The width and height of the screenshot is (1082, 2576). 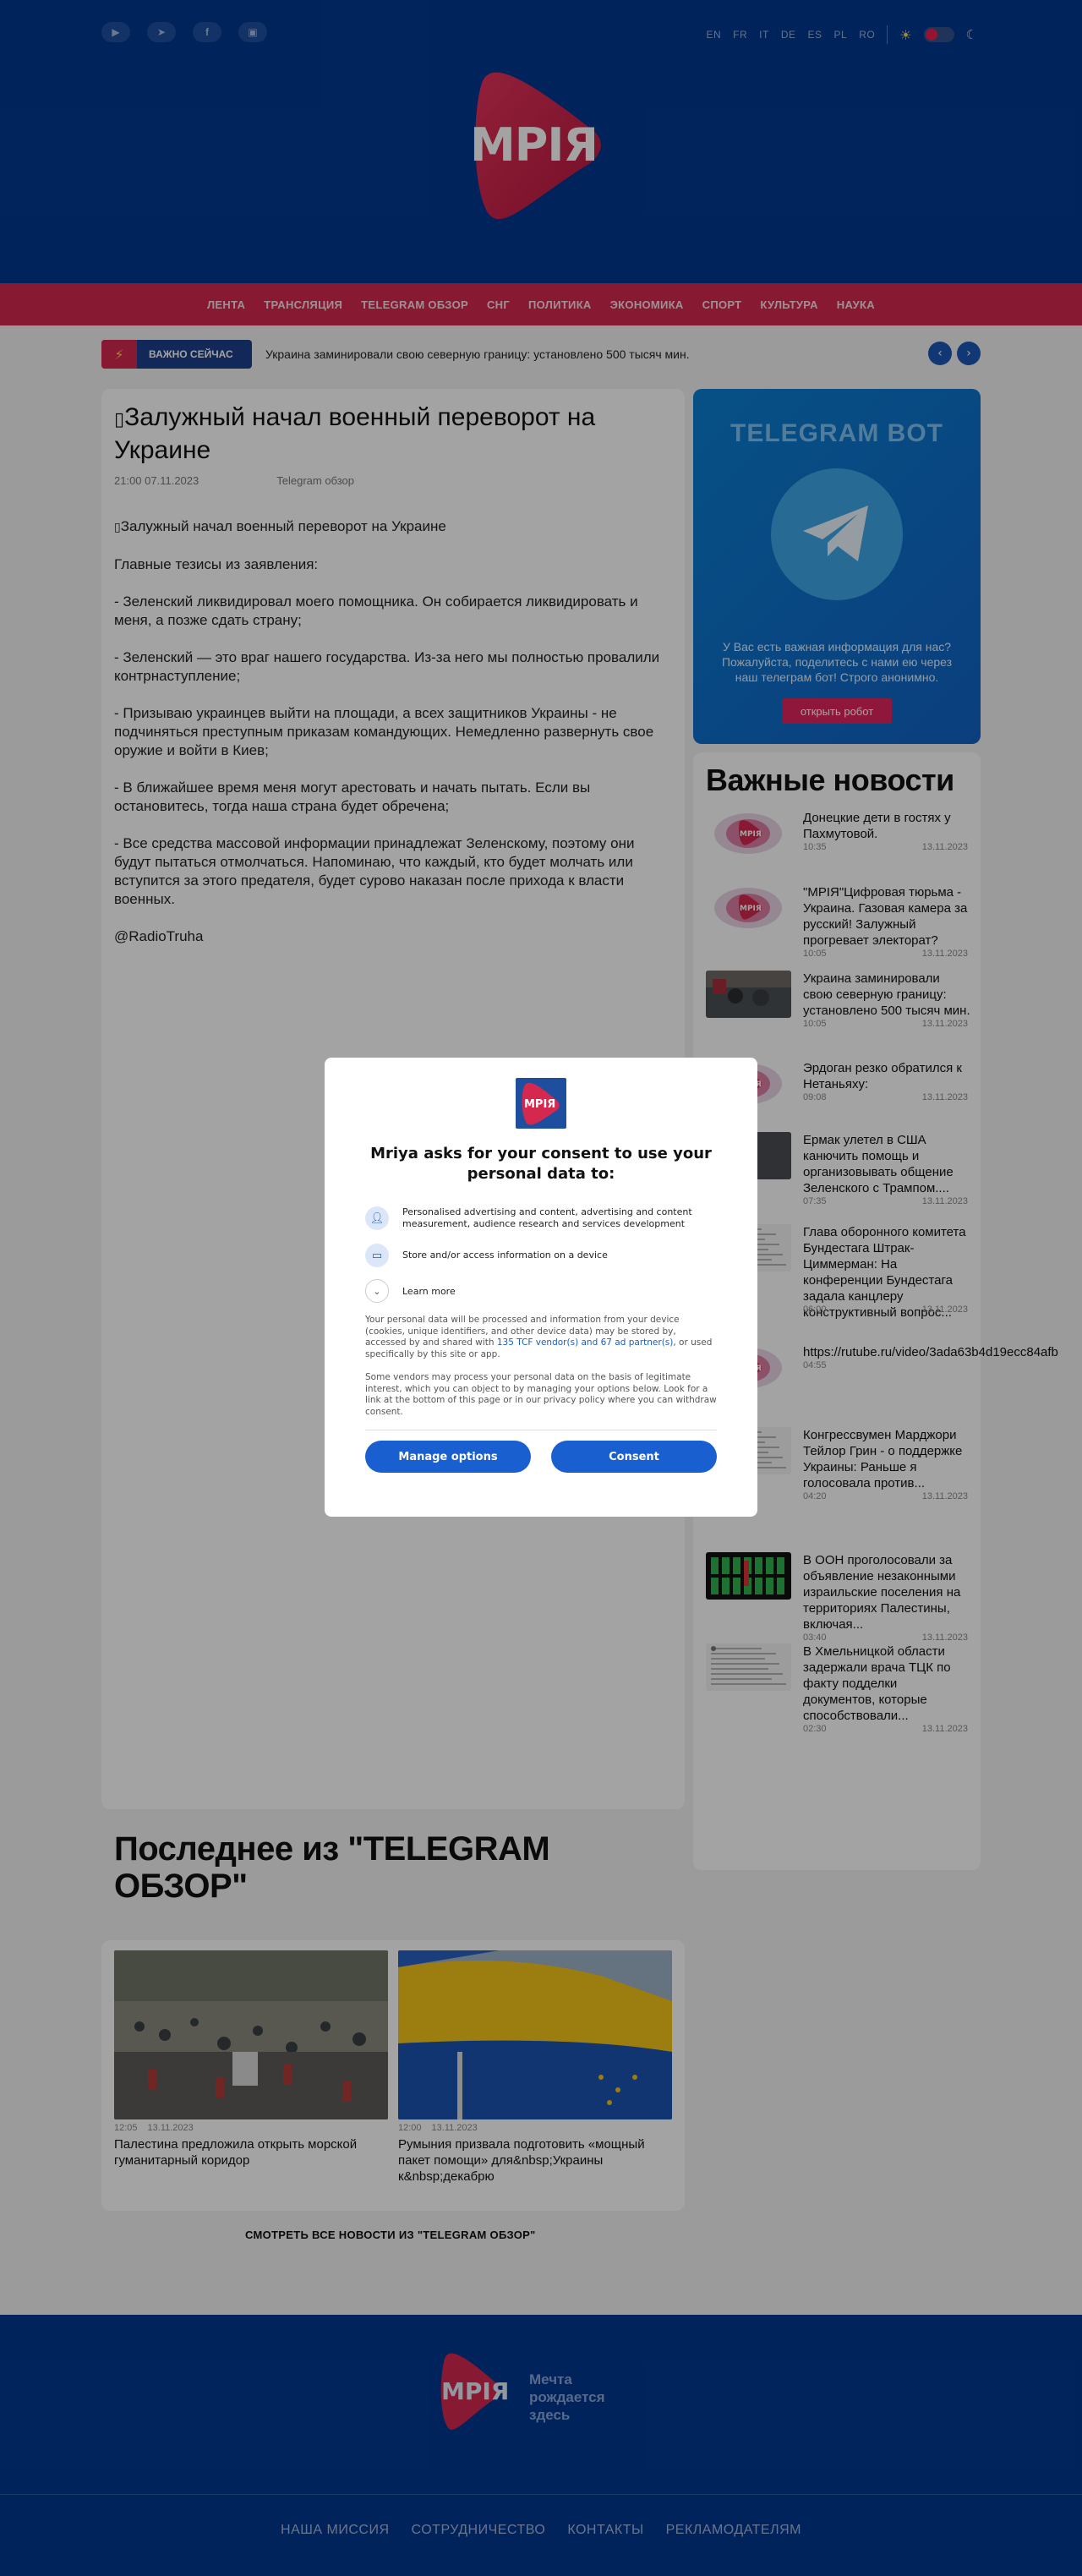 I want to click on vendors-link: 135 TCF vendor(s) and 67 ad partner(s), so click(x=585, y=1342).